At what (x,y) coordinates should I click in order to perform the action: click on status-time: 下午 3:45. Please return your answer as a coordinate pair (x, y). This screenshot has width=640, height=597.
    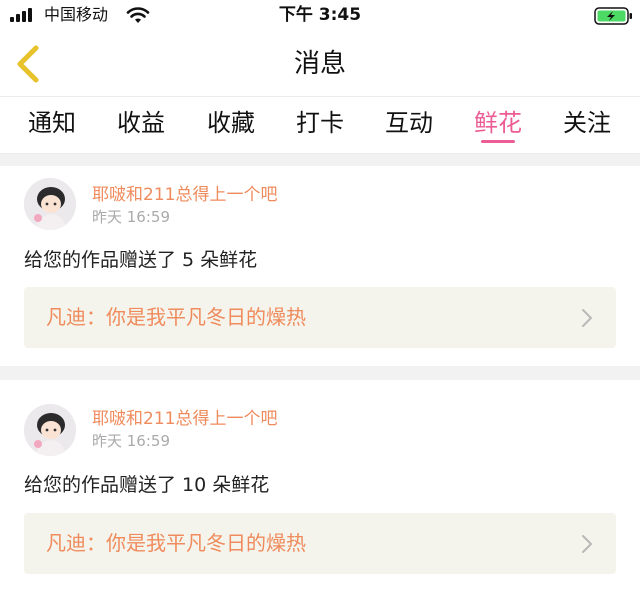
    Looking at the image, I should click on (320, 15).